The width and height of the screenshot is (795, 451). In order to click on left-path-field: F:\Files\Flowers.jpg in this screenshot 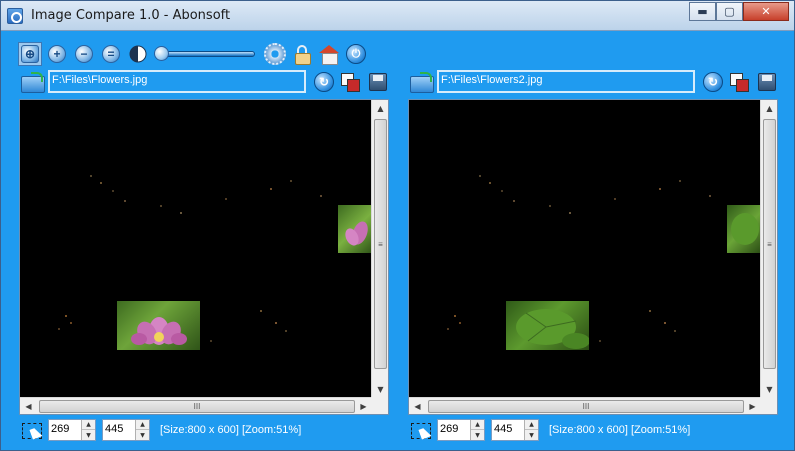, I will do `click(177, 81)`.